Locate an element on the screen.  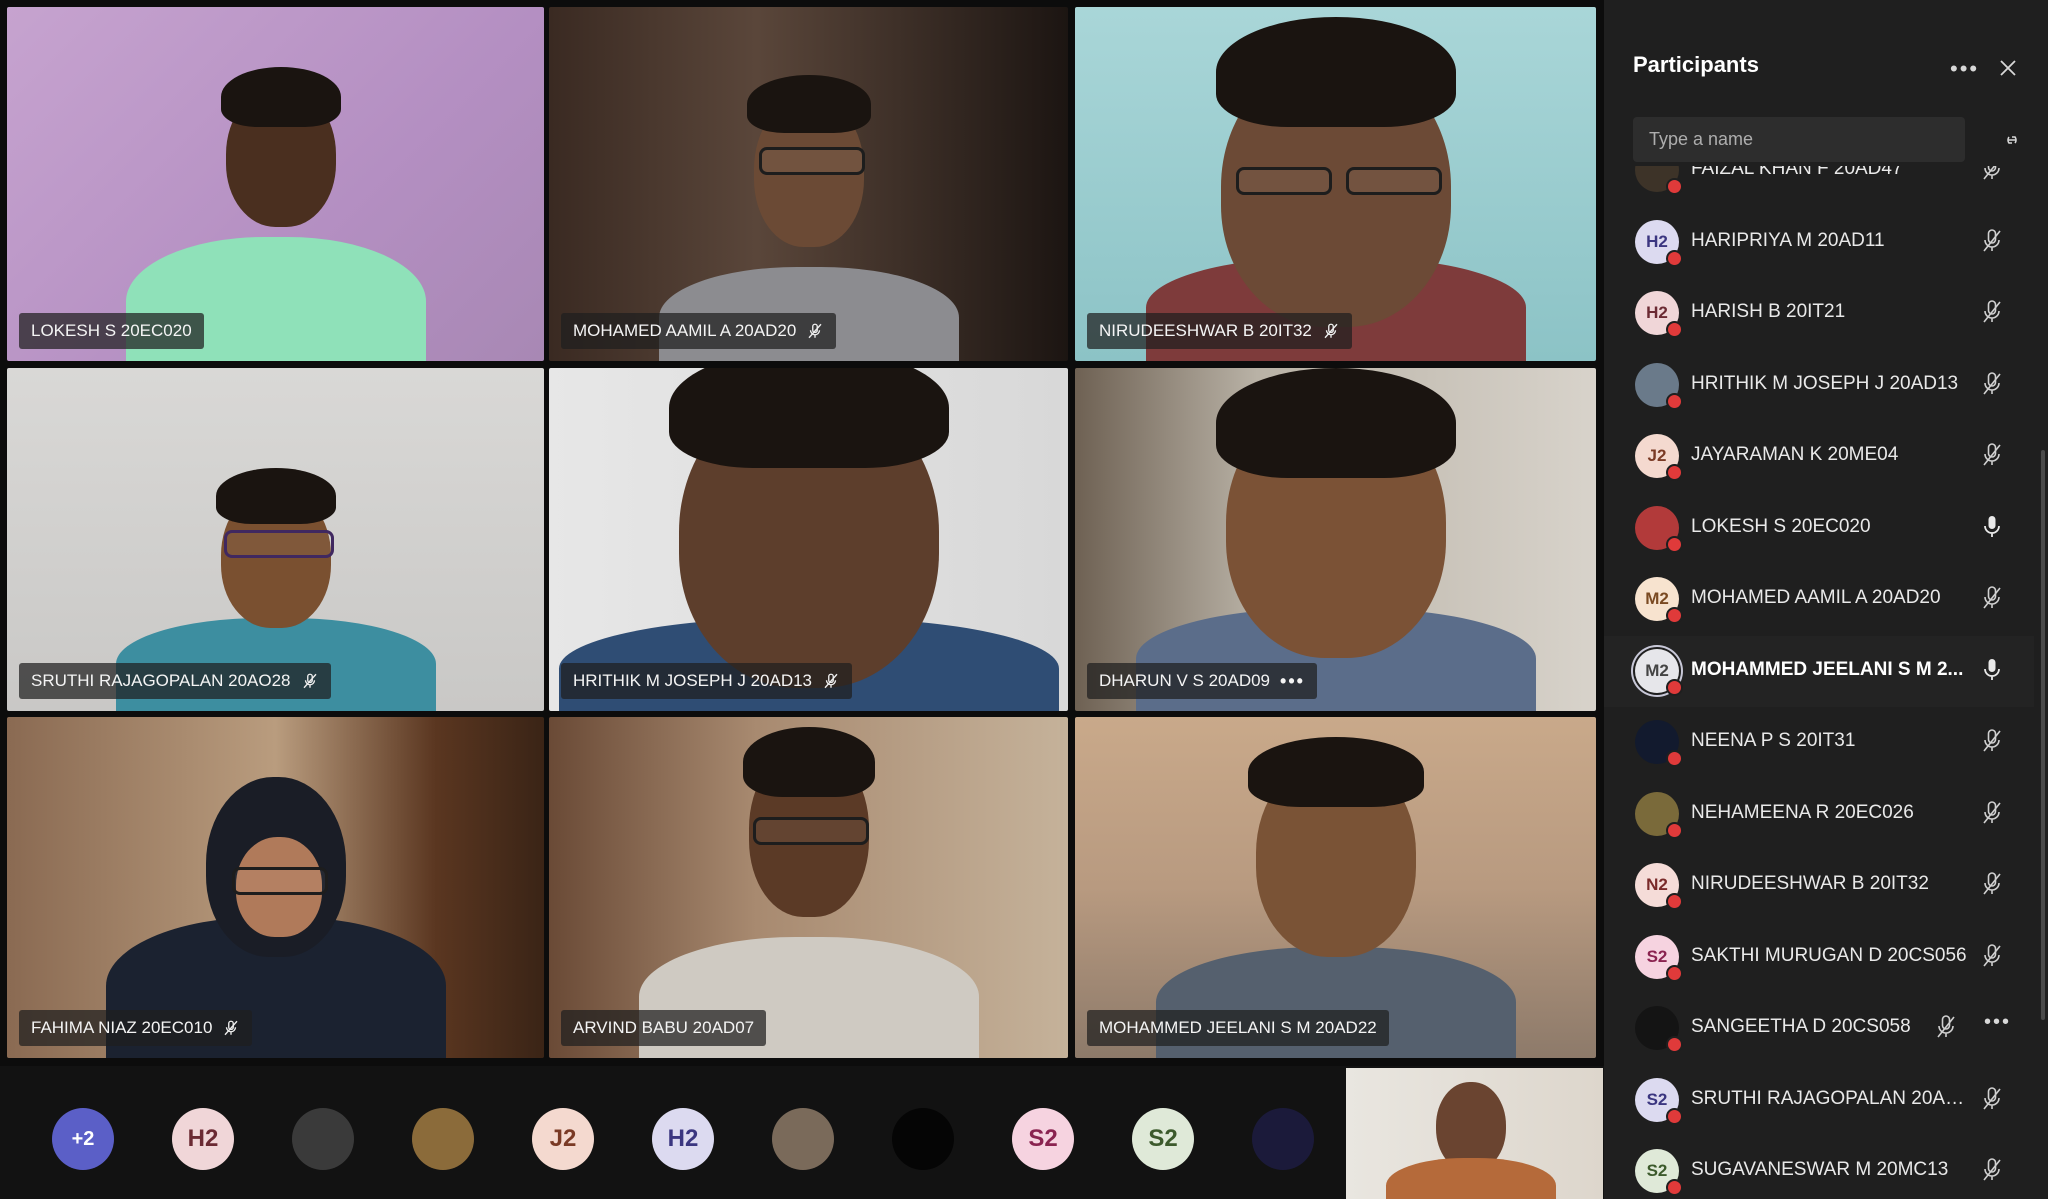
participant-row: FAIZAL KHAN F 20AD47 is located at coordinates (1819, 186).